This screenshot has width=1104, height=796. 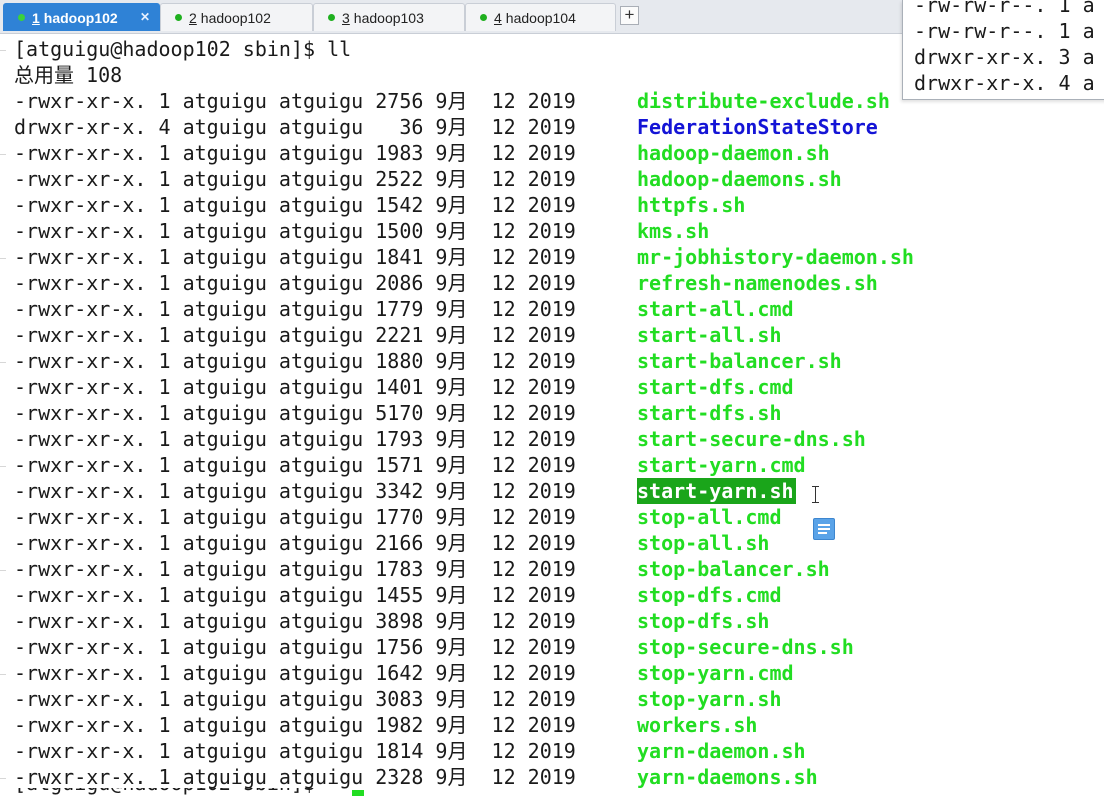 What do you see at coordinates (1004, 57) in the screenshot?
I see `side-panel-line: drwxr-xr-x. 3 a` at bounding box center [1004, 57].